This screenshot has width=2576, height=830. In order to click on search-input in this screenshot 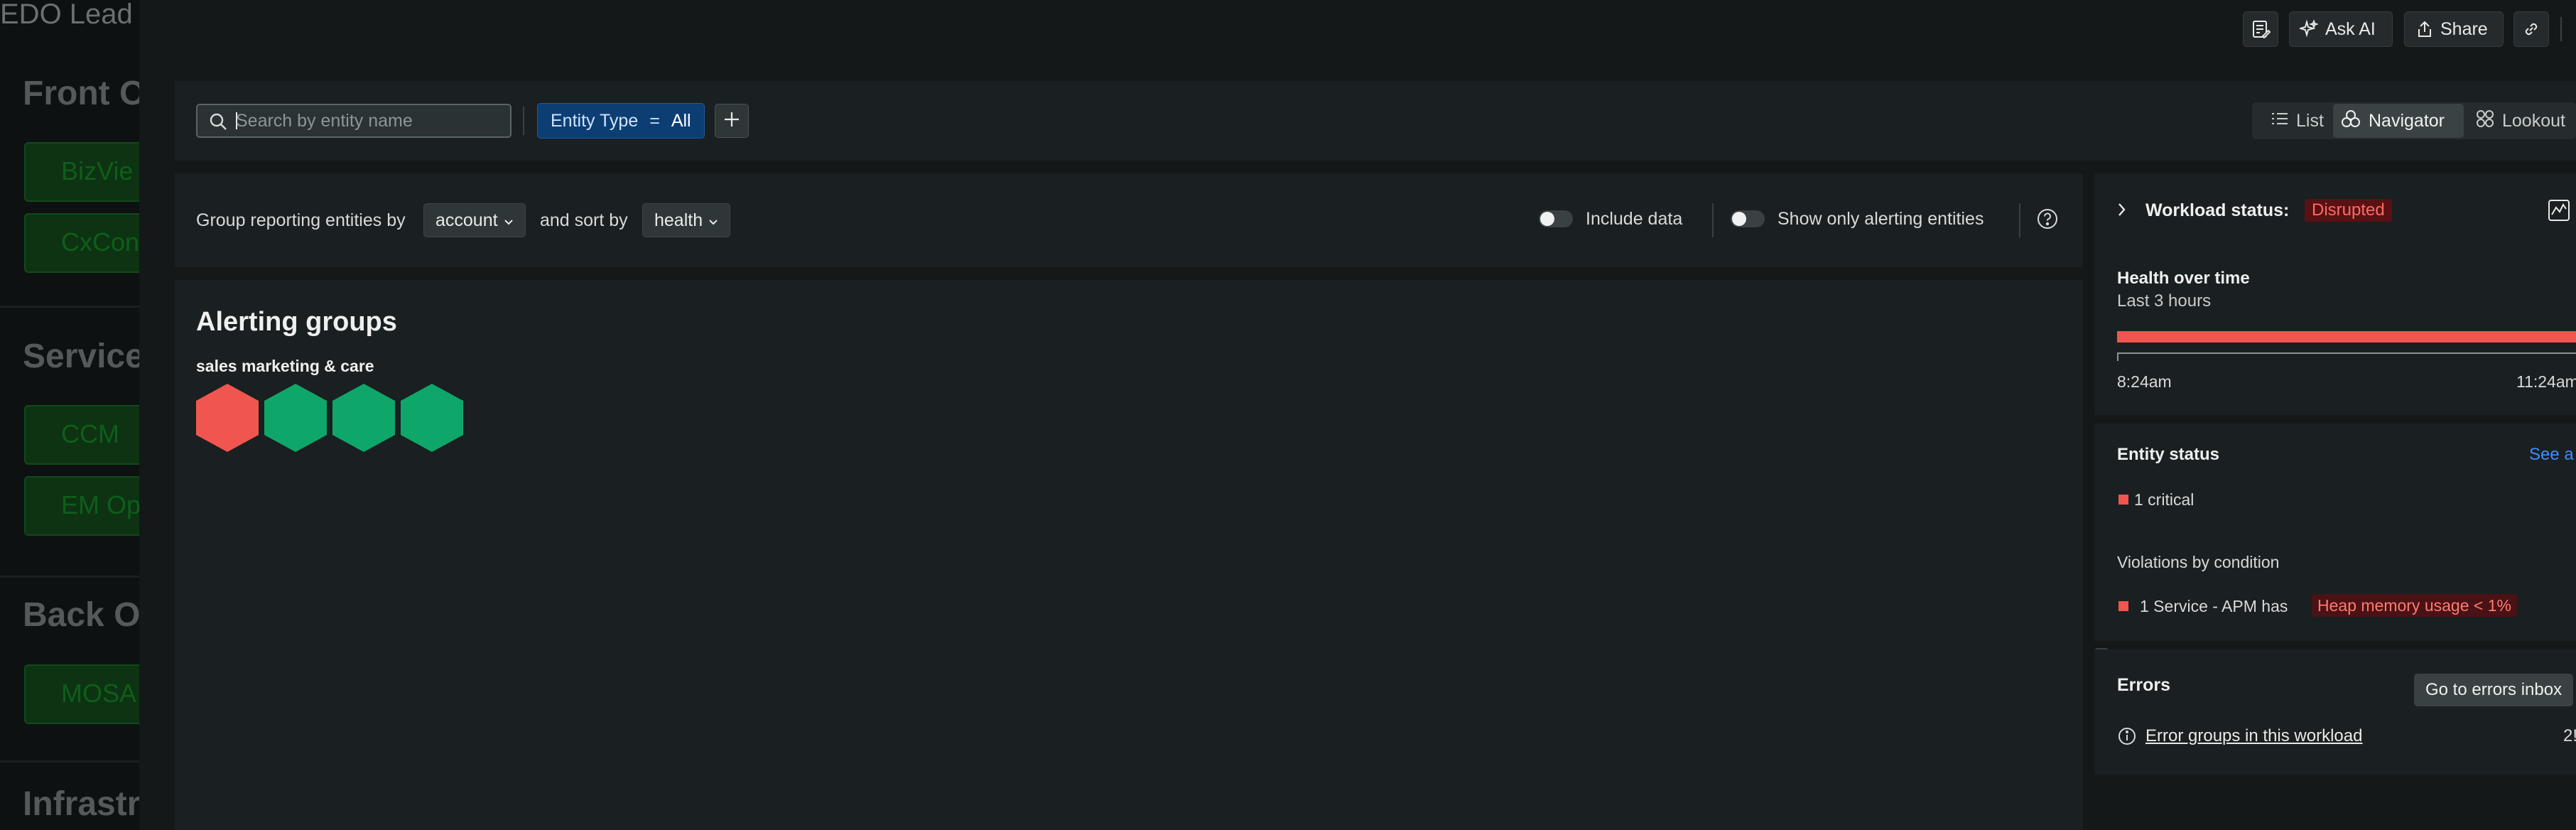, I will do `click(367, 120)`.